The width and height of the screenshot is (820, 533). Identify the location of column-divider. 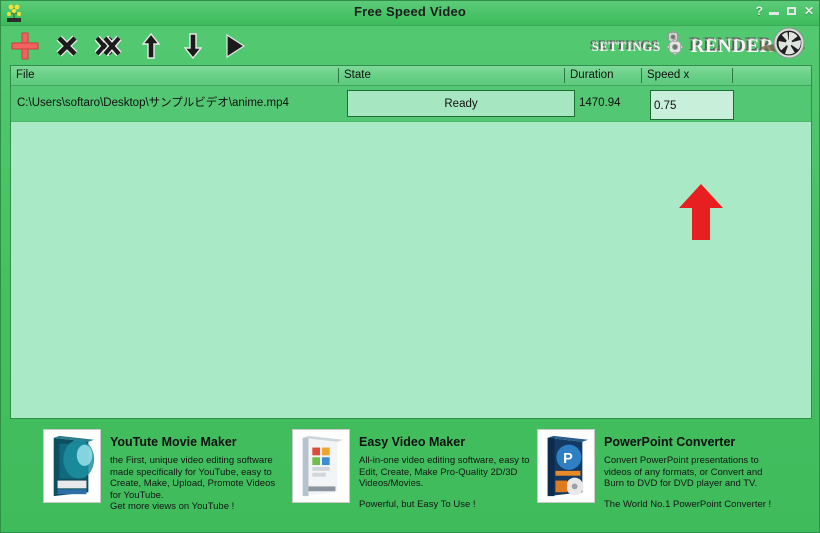
(732, 75).